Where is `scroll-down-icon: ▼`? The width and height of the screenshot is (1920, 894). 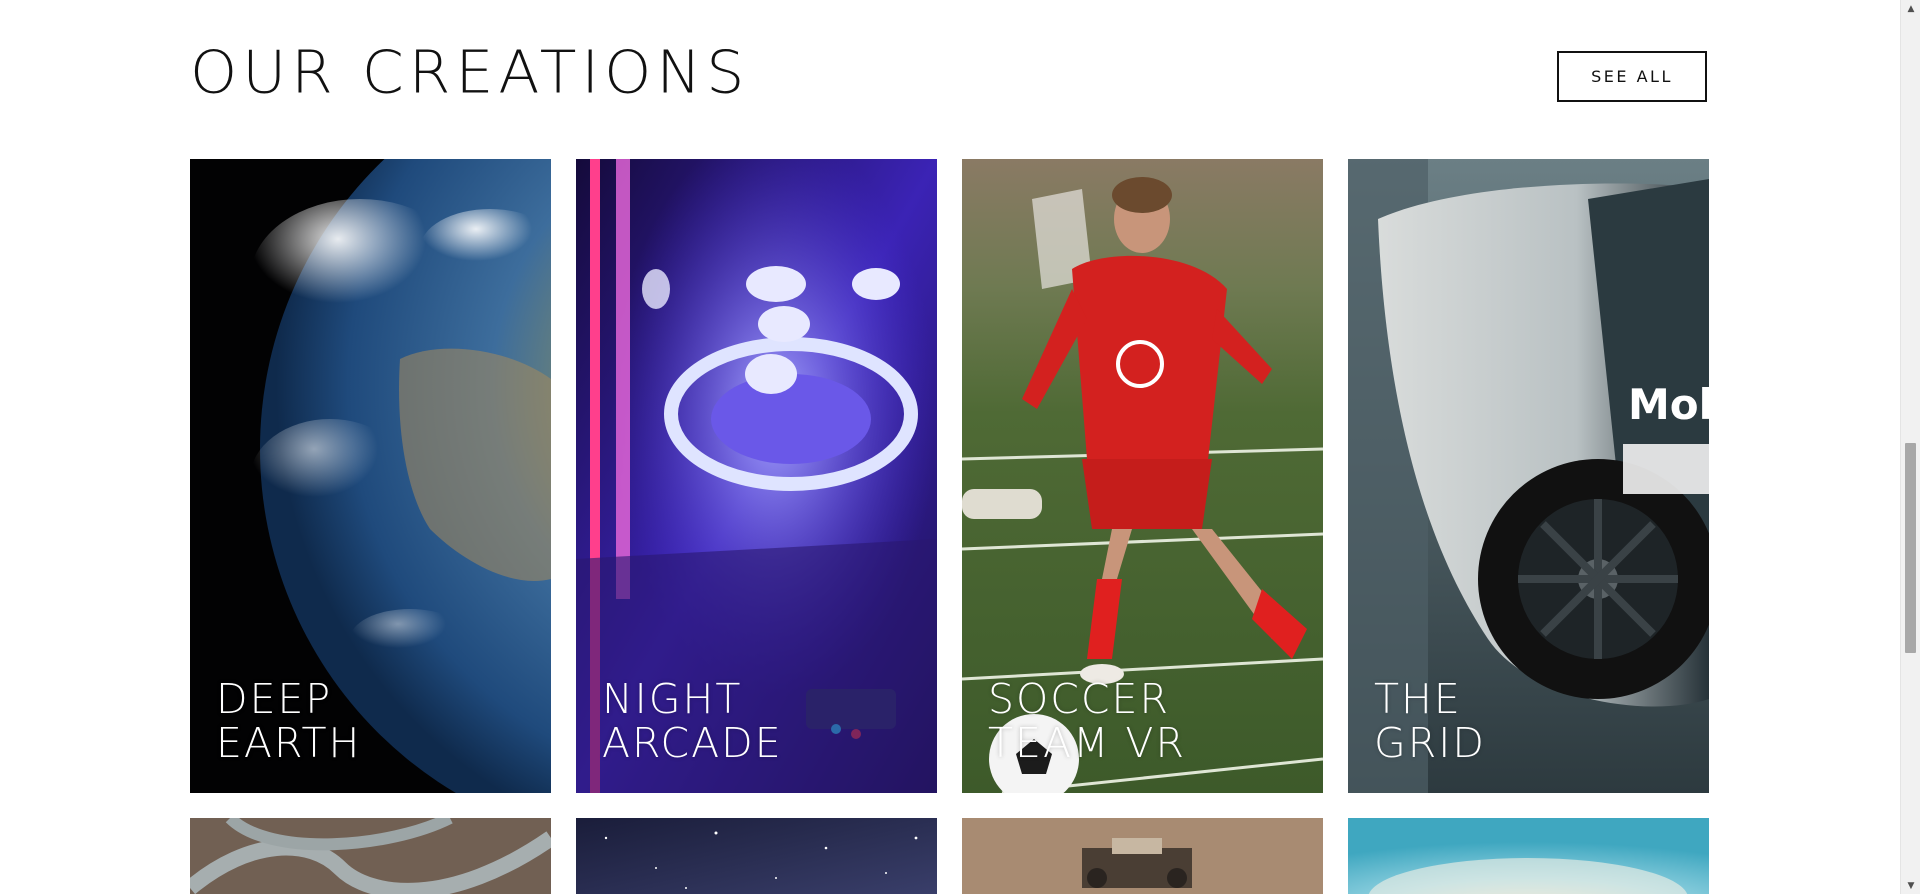 scroll-down-icon: ▼ is located at coordinates (1910, 885).